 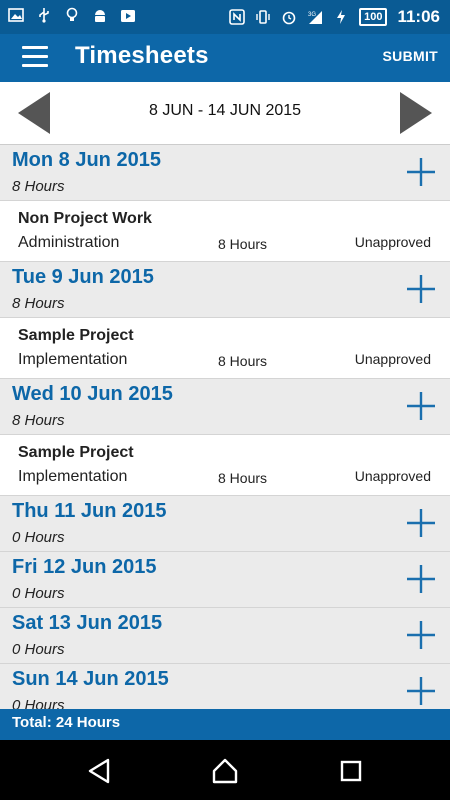 What do you see at coordinates (66, 722) in the screenshot?
I see `total-hours-label: Total: 24 Hours` at bounding box center [66, 722].